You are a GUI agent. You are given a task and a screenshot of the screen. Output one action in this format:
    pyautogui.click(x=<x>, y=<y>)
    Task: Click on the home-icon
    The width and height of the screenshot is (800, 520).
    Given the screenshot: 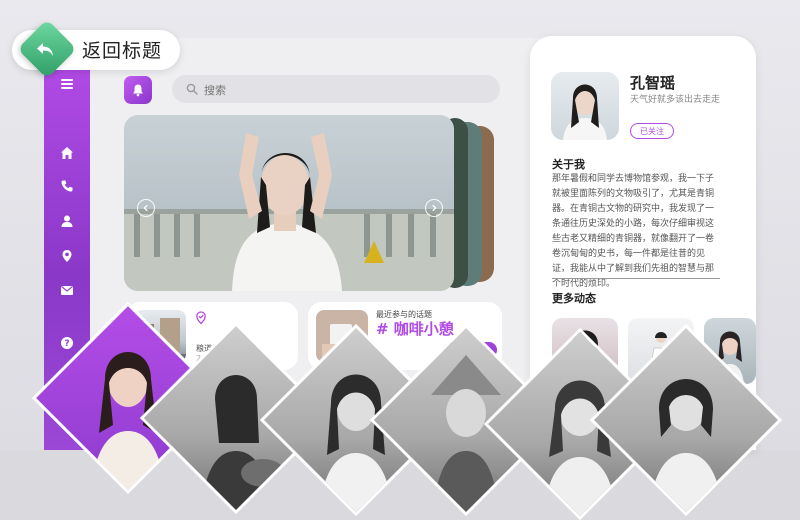 What is the action you would take?
    pyautogui.click(x=67, y=153)
    